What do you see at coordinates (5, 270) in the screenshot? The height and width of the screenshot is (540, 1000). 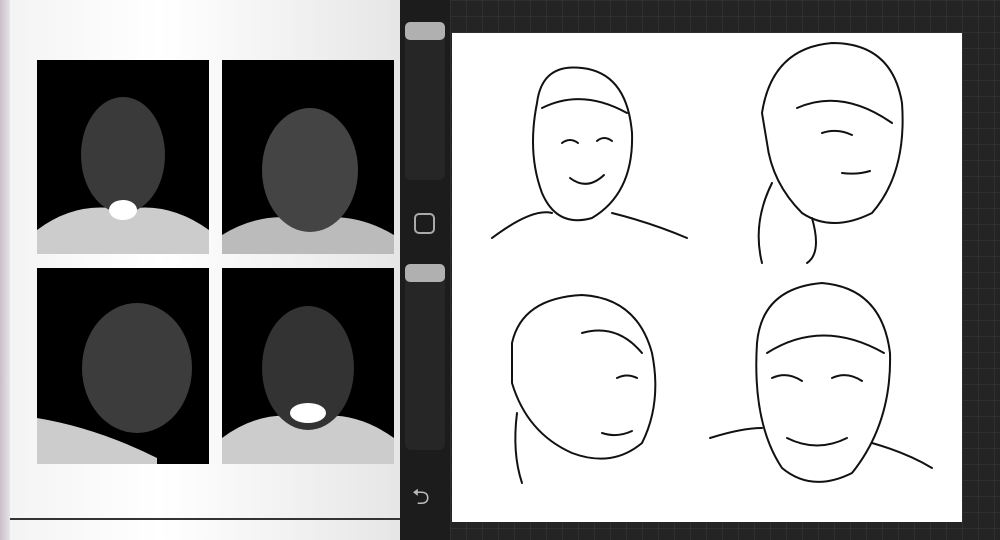 I see `panel-edge` at bounding box center [5, 270].